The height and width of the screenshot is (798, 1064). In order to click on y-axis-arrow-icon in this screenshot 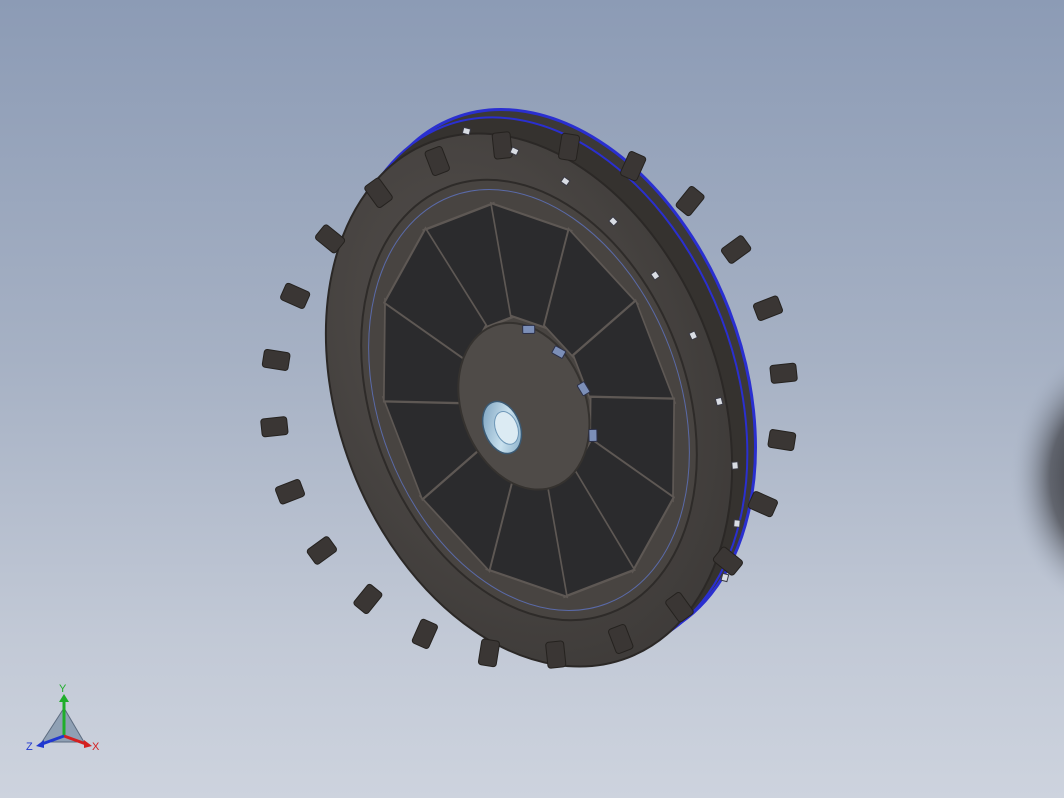, I will do `click(64, 698)`.